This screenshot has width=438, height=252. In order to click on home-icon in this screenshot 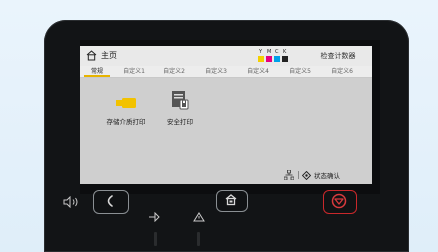, I will do `click(91, 55)`.